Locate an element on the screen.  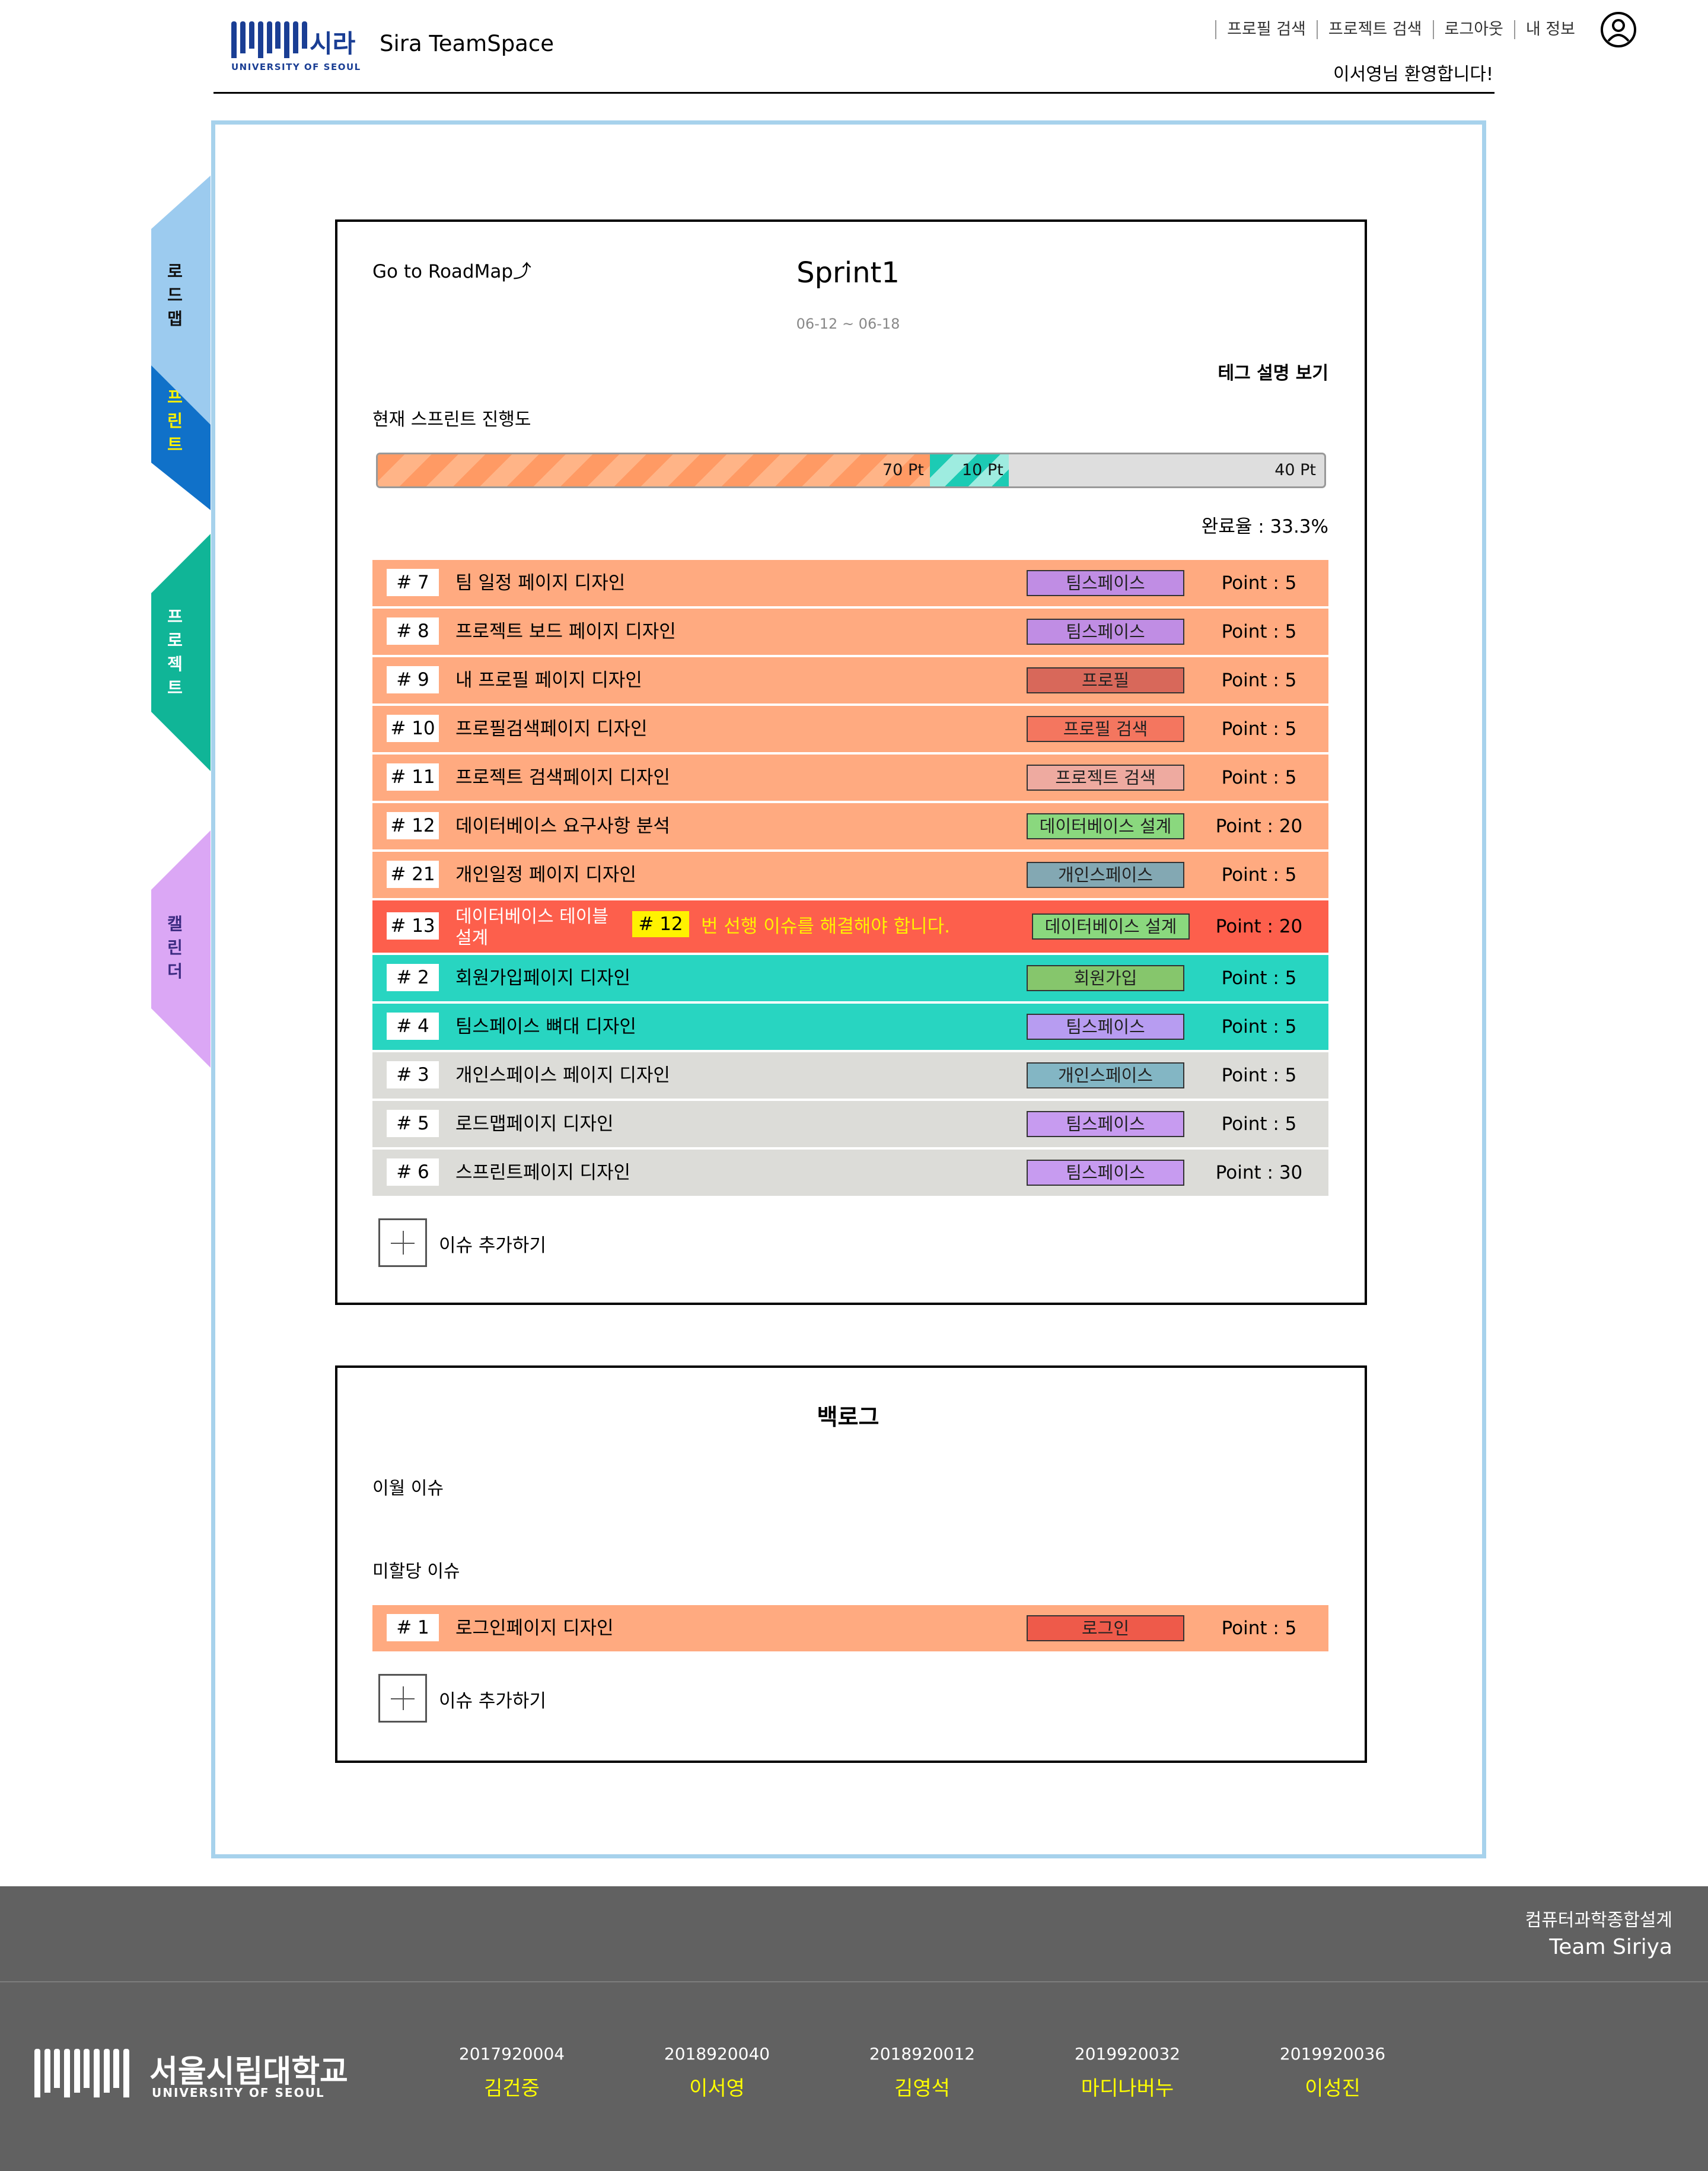
sidebar-tab-roadmap: 로드맵 is located at coordinates (181, 301).